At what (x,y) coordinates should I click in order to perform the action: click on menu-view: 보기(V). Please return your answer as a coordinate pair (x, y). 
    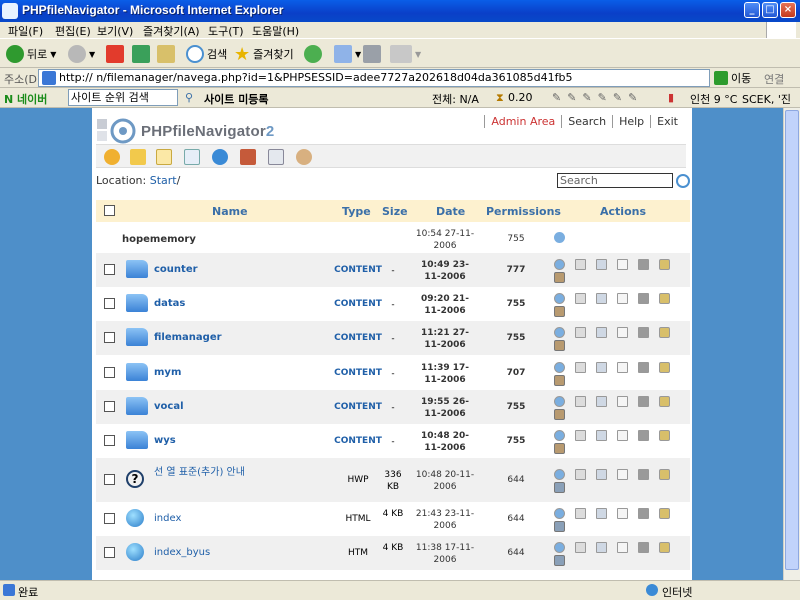
    Looking at the image, I should click on (115, 31).